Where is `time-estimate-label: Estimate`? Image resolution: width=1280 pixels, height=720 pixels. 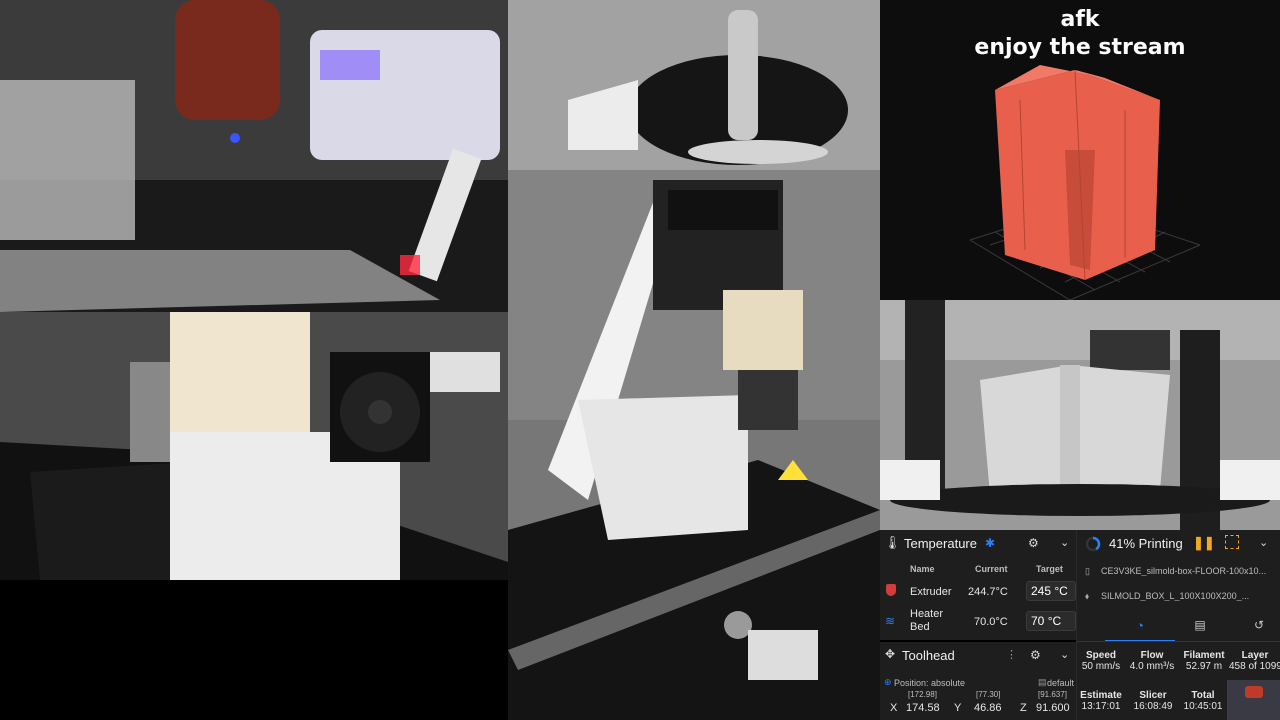
time-estimate-label: Estimate is located at coordinates (1101, 695).